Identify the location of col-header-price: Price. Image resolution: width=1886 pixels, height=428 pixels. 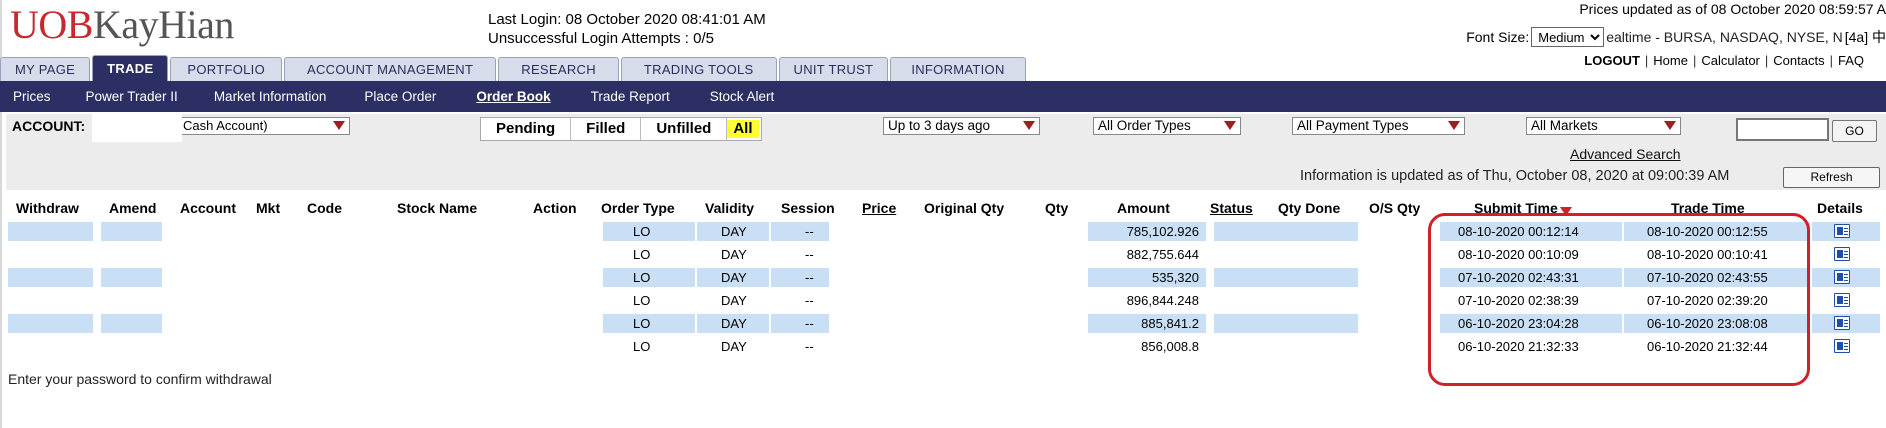
(879, 208).